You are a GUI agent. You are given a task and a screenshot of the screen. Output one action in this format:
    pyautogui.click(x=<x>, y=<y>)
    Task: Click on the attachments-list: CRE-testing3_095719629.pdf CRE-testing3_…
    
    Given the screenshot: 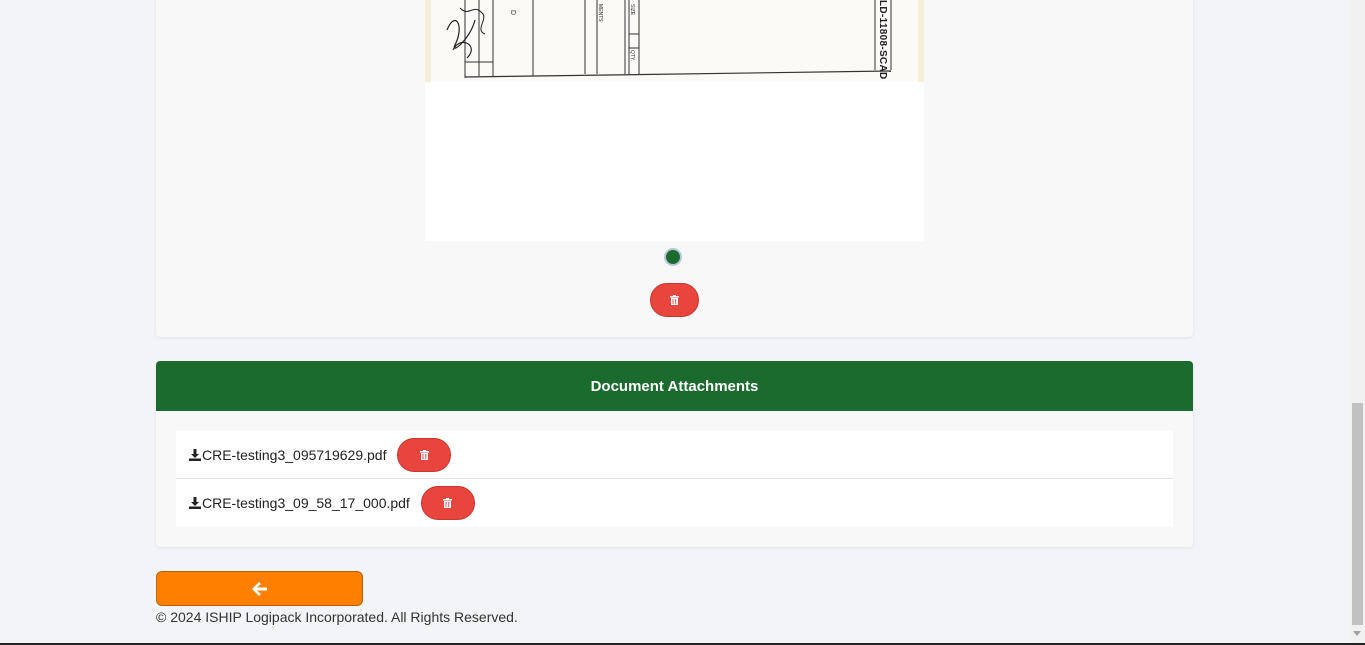 What is the action you would take?
    pyautogui.click(x=674, y=479)
    